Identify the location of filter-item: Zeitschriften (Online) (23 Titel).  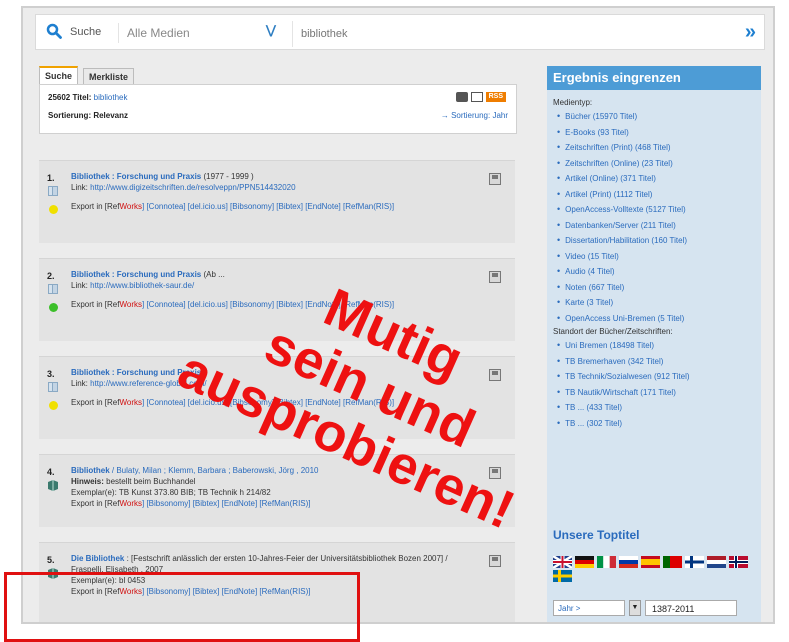
(659, 164).